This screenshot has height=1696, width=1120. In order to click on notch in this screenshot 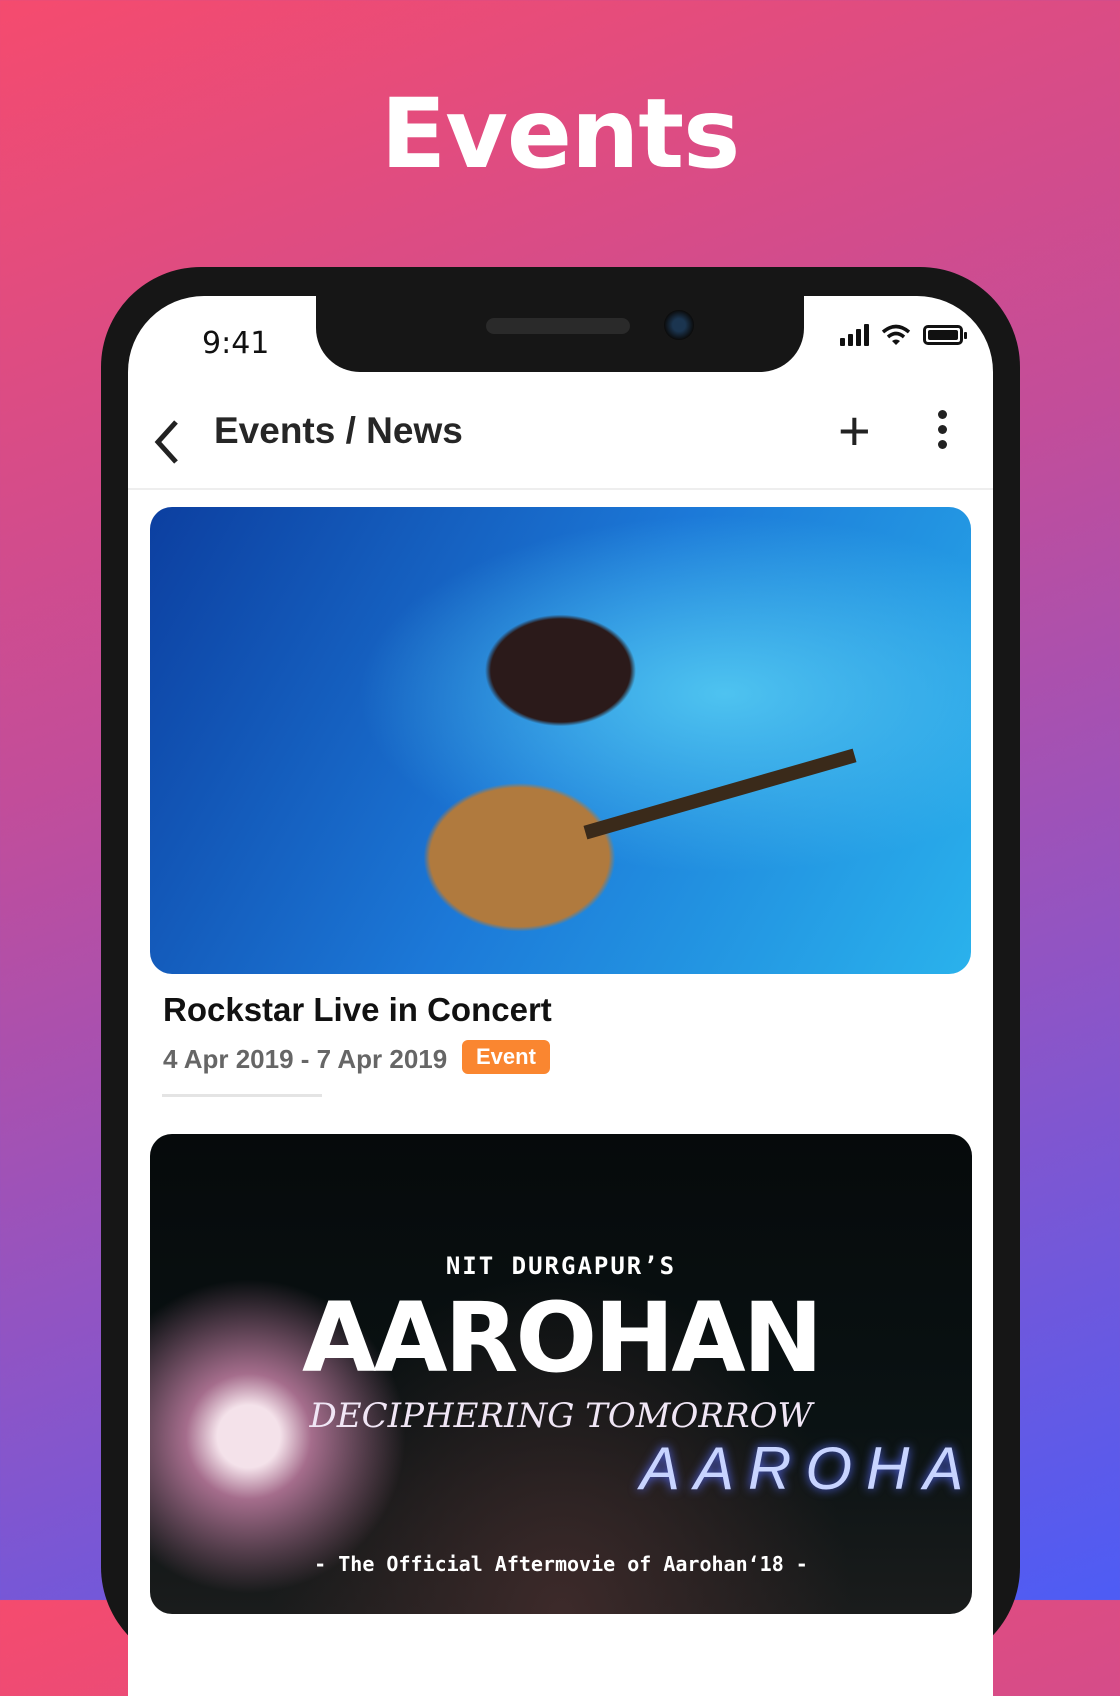, I will do `click(560, 334)`.